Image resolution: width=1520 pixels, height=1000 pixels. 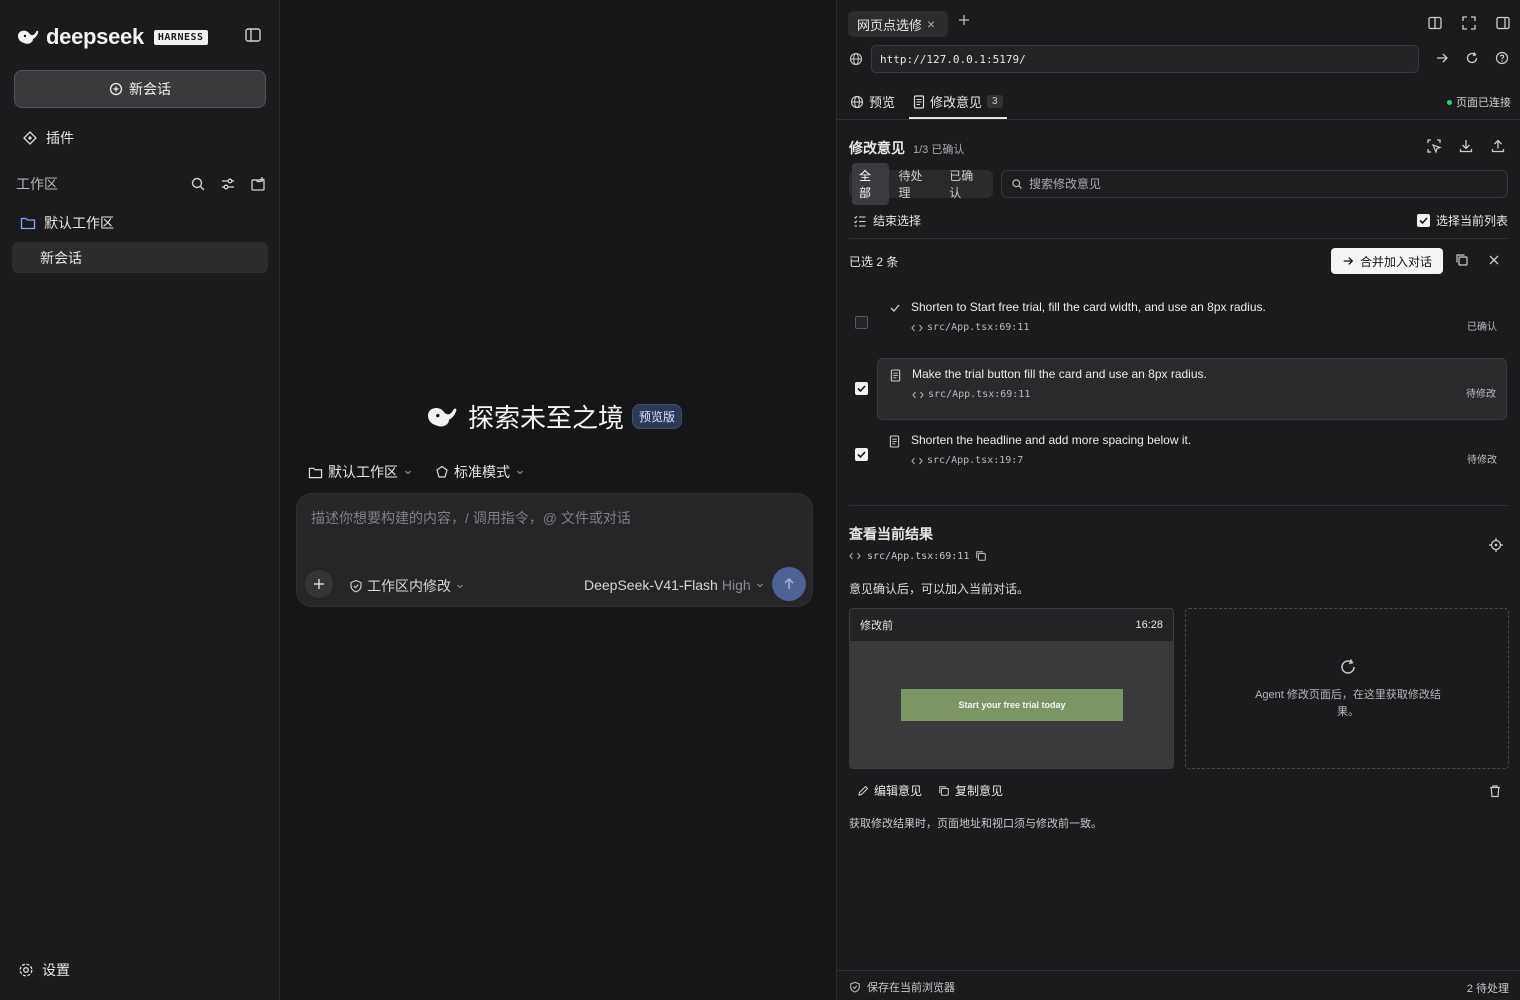 I want to click on filter-sliders-icon, so click(x=228, y=184).